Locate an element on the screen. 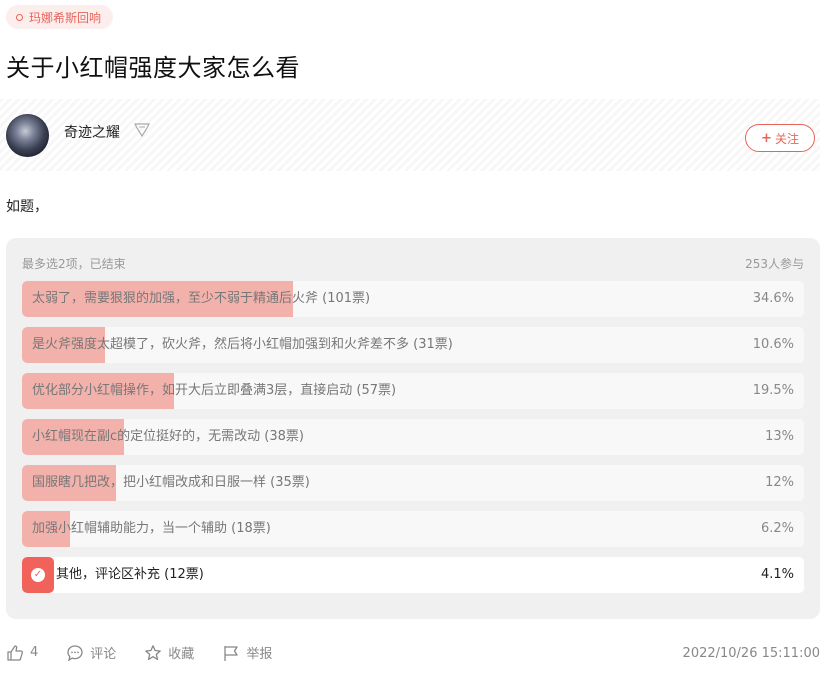  poll-option-percent: 34.6% is located at coordinates (773, 298).